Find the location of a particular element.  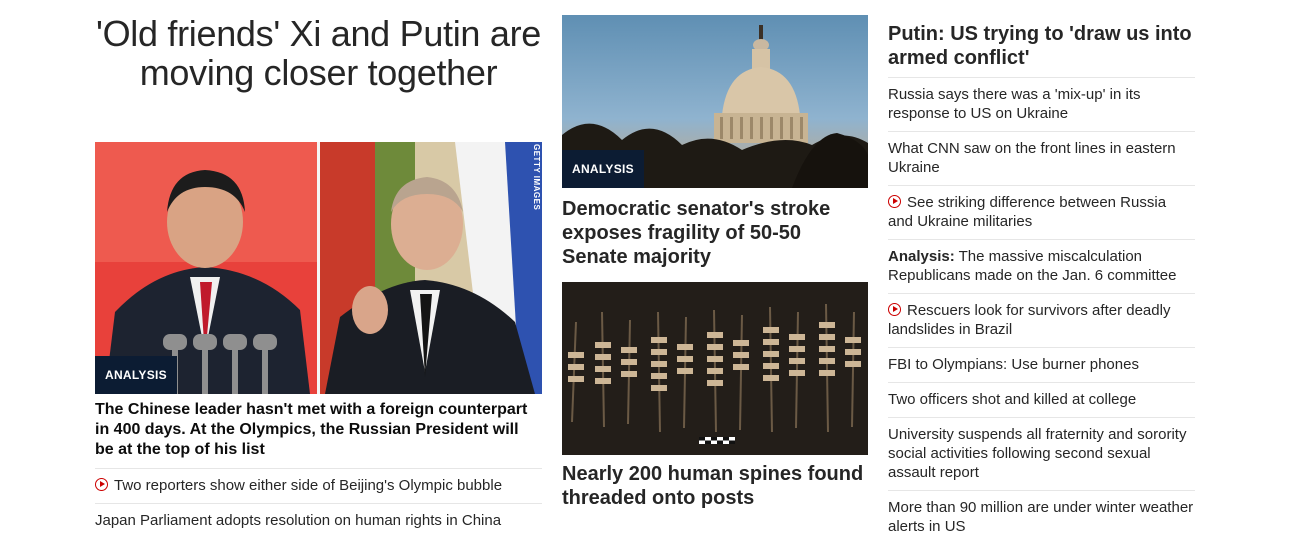

analysis-label: Analysis: is located at coordinates (921, 256).